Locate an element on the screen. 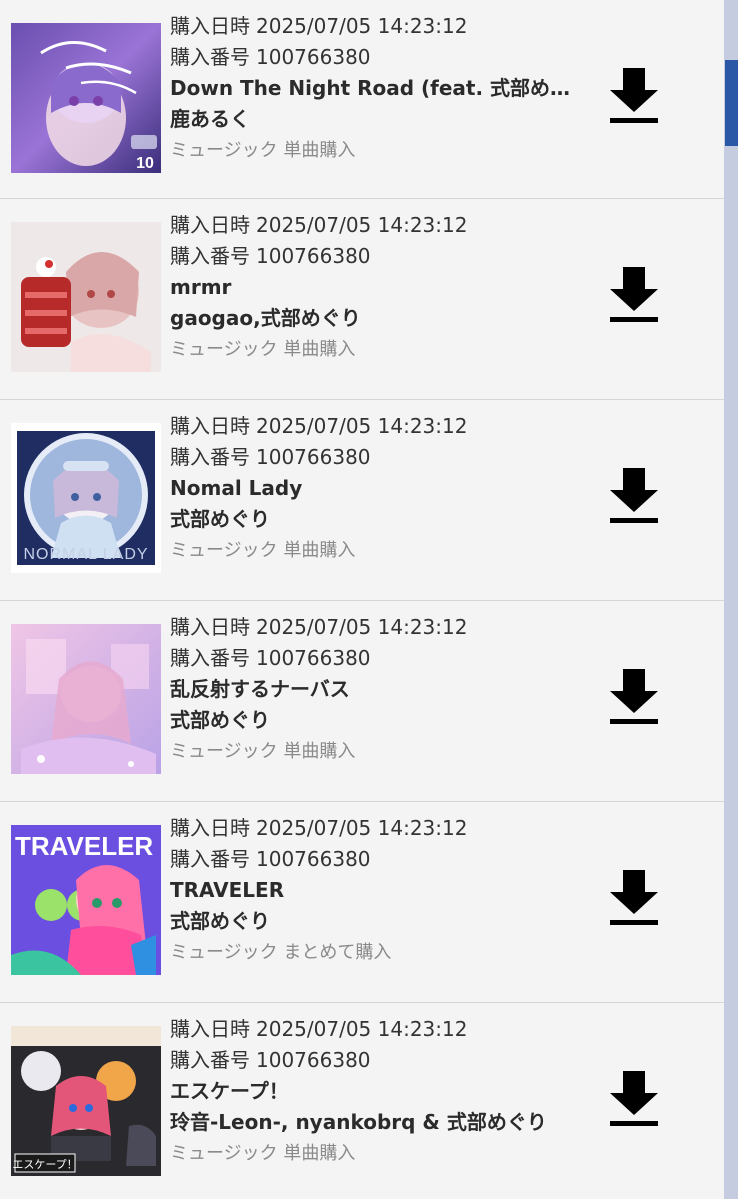 This screenshot has height=1199, width=738. cover-label: エスケープ！ is located at coordinates (44, 1164).